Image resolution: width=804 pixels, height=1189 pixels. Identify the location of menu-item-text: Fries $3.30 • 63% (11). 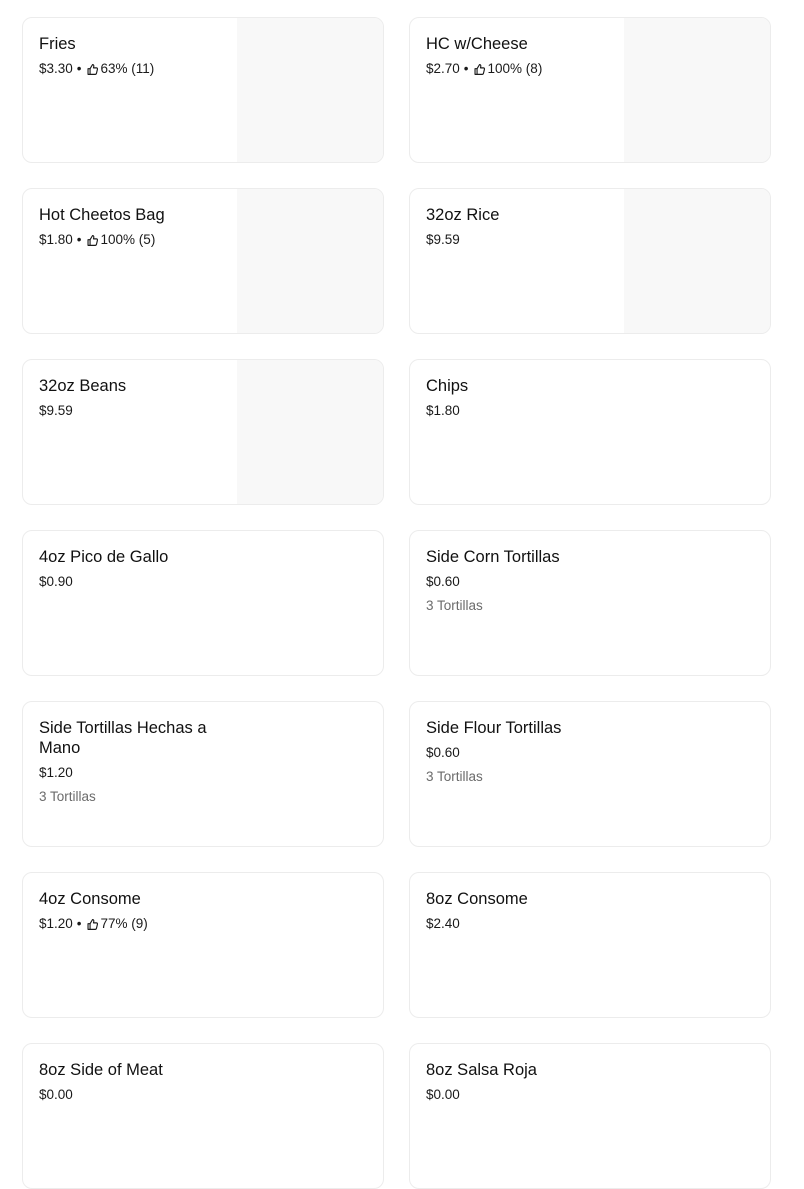
(134, 56).